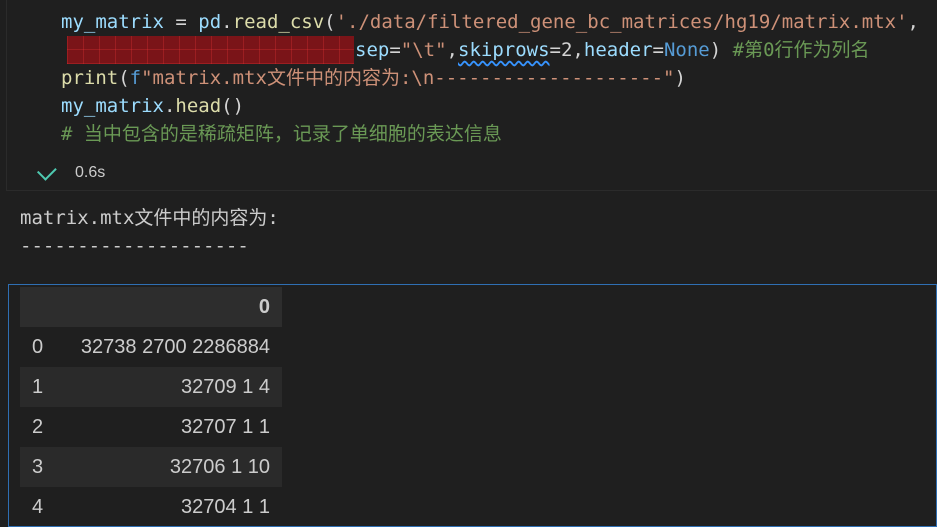 This screenshot has height=527, width=937. I want to click on code-comment: # 当中包含的是稀疏矩阵，记录了单细胞的表达信息, so click(281, 134).